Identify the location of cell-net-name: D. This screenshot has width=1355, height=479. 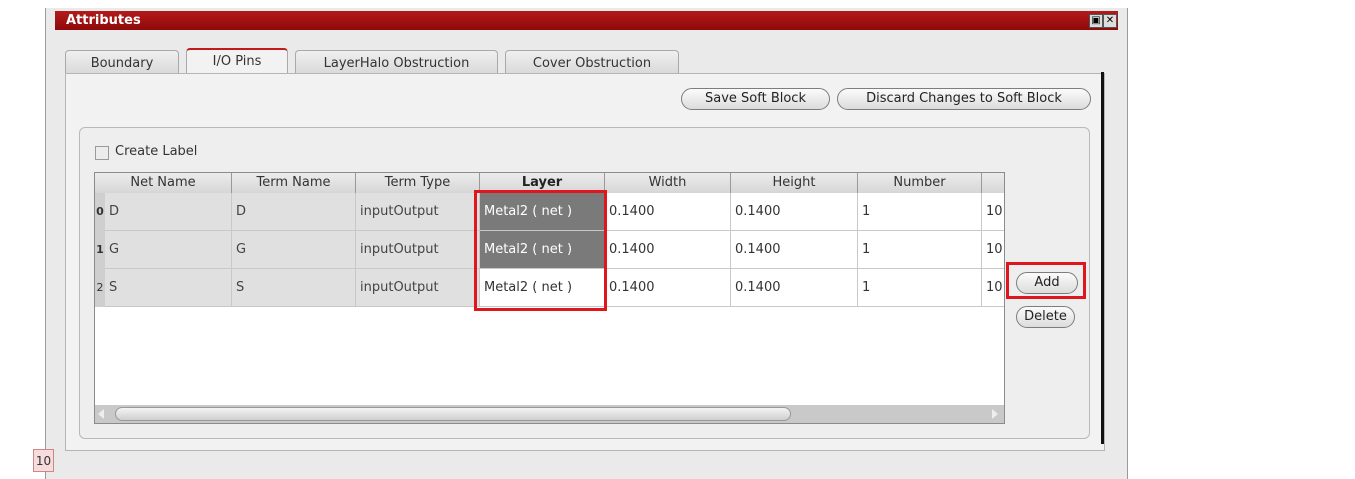
(168, 212).